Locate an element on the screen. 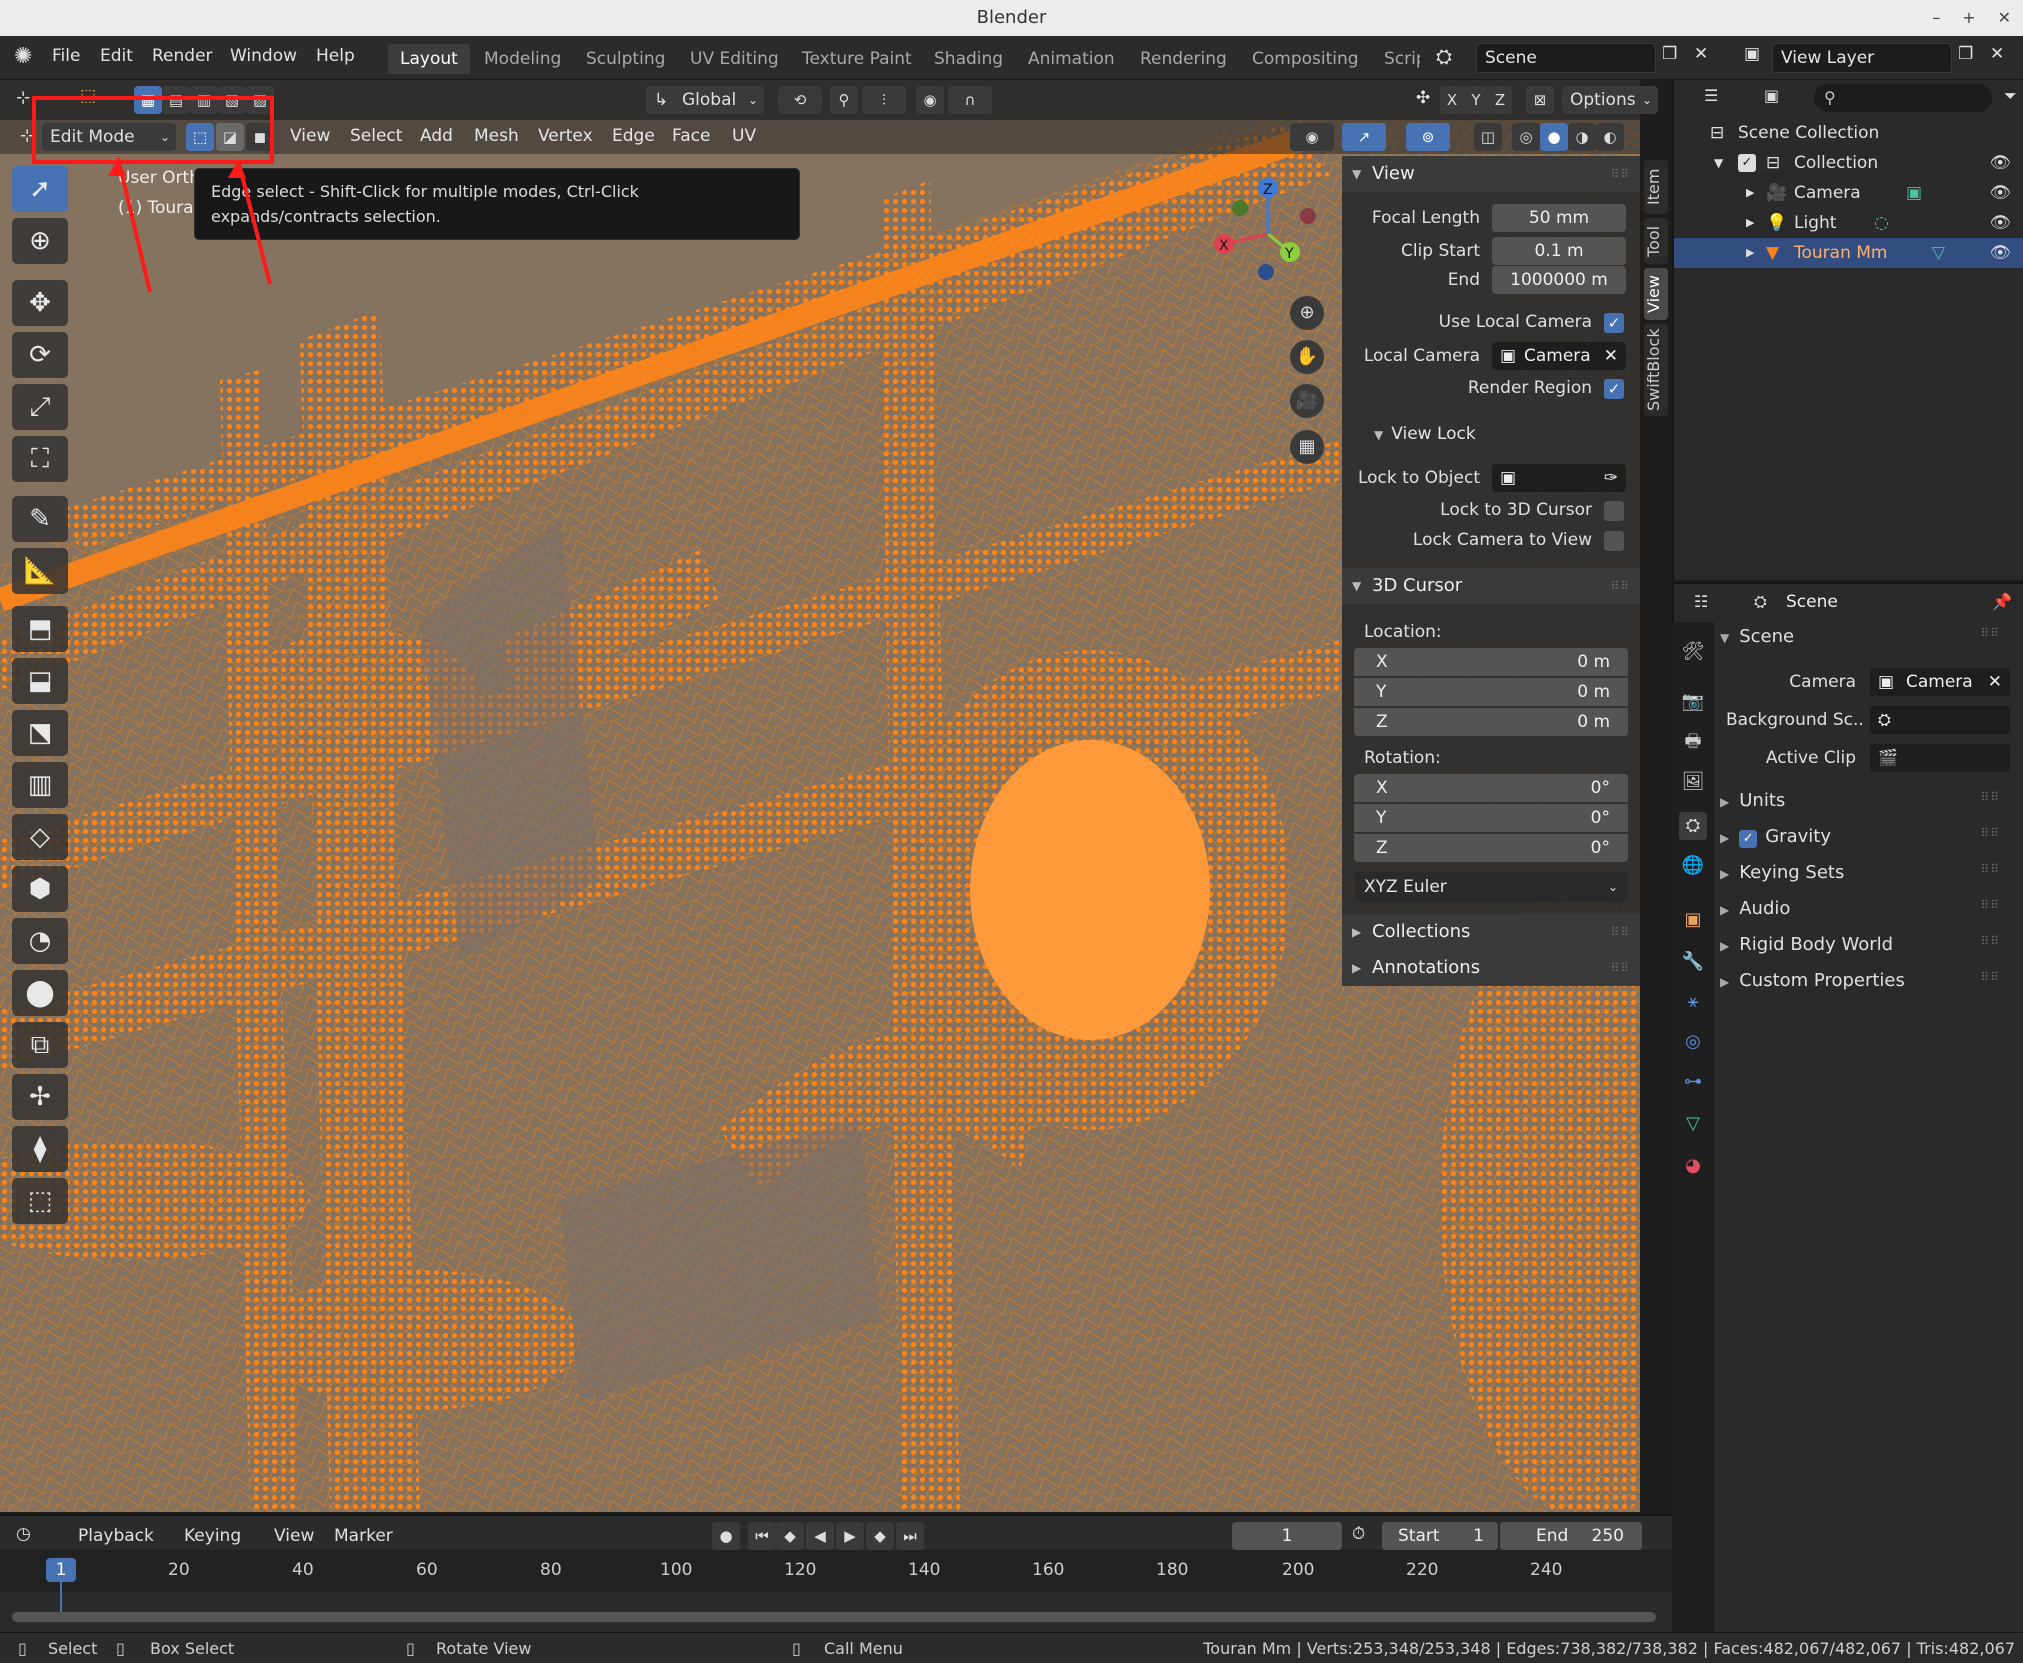 The image size is (2023, 1663). scene-camera-field: ▣ Camera ✕ is located at coordinates (1940, 682).